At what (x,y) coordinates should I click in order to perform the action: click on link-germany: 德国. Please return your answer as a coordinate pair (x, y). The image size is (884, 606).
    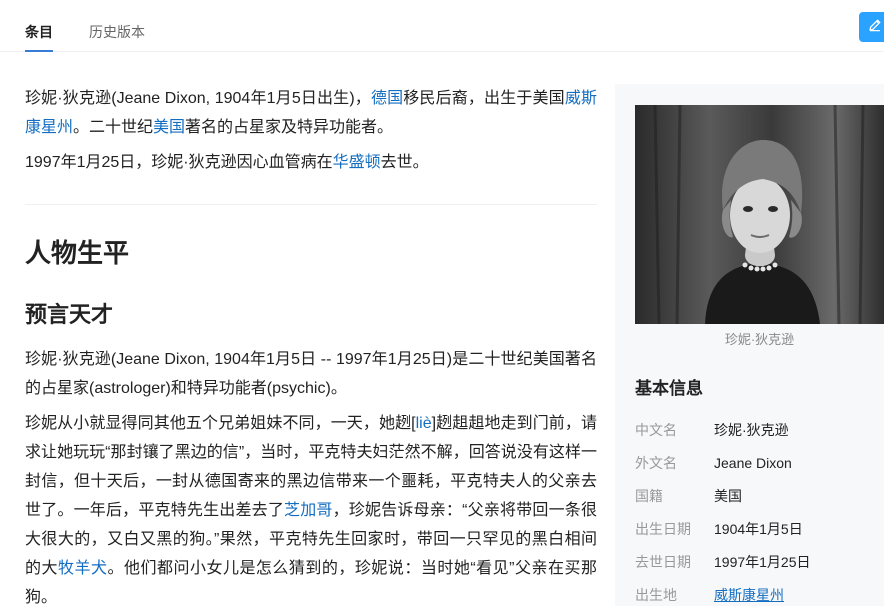
    Looking at the image, I should click on (387, 98).